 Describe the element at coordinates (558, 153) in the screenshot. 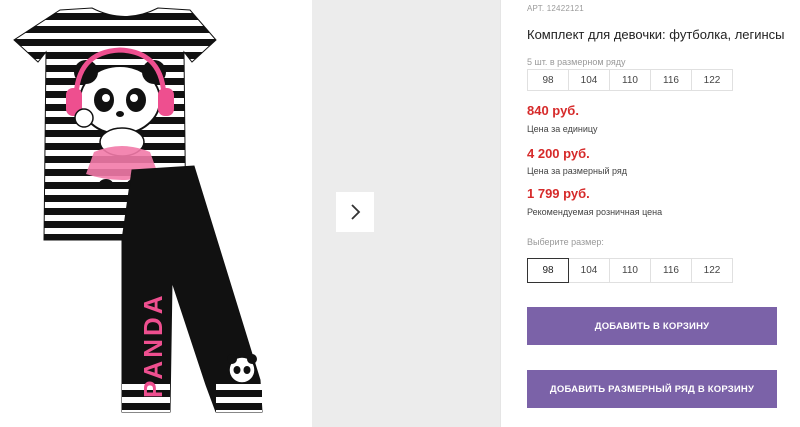

I see `row-price: 4 200 руб.` at that location.